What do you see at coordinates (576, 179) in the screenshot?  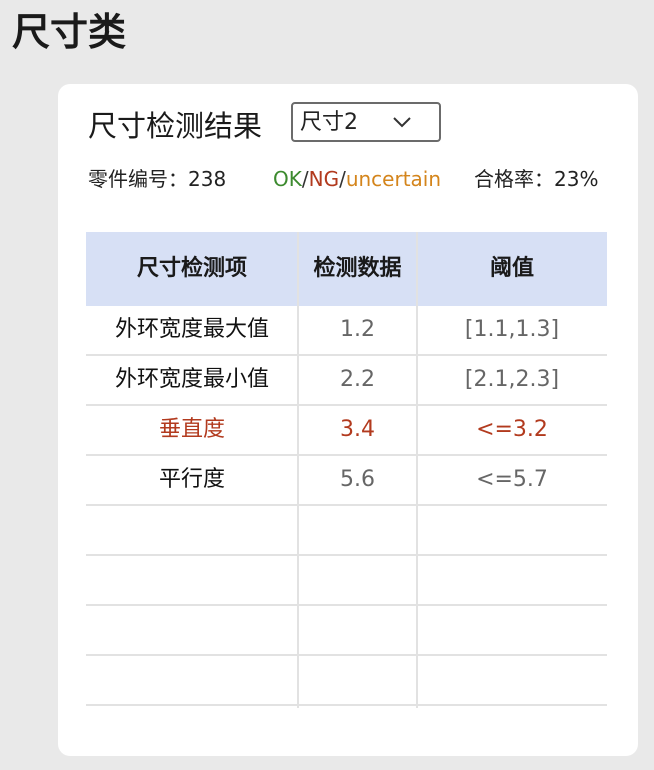 I see `pass-rate-value: 23%` at bounding box center [576, 179].